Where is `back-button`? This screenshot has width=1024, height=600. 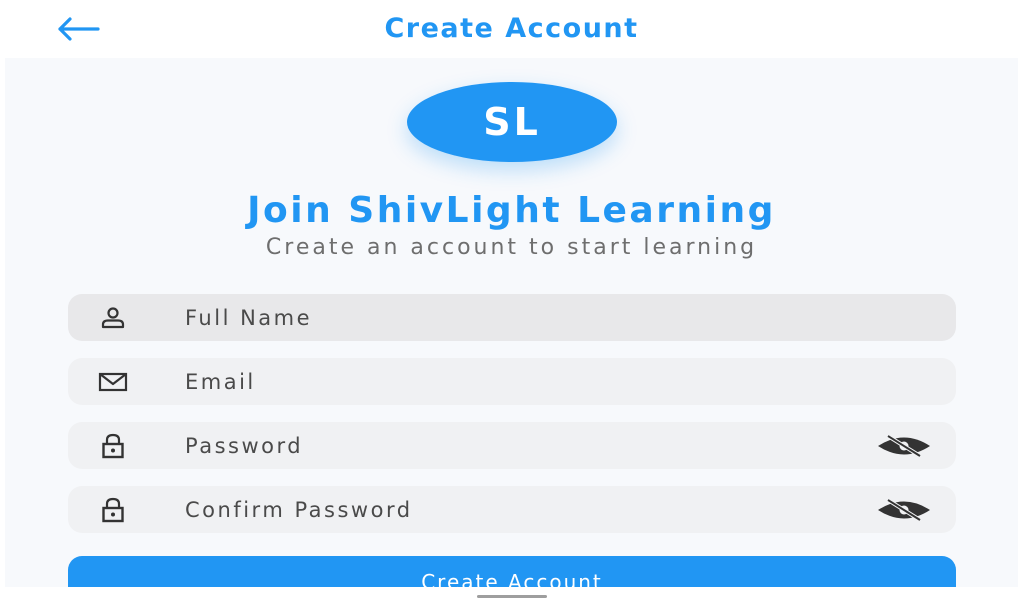
back-button is located at coordinates (78, 29).